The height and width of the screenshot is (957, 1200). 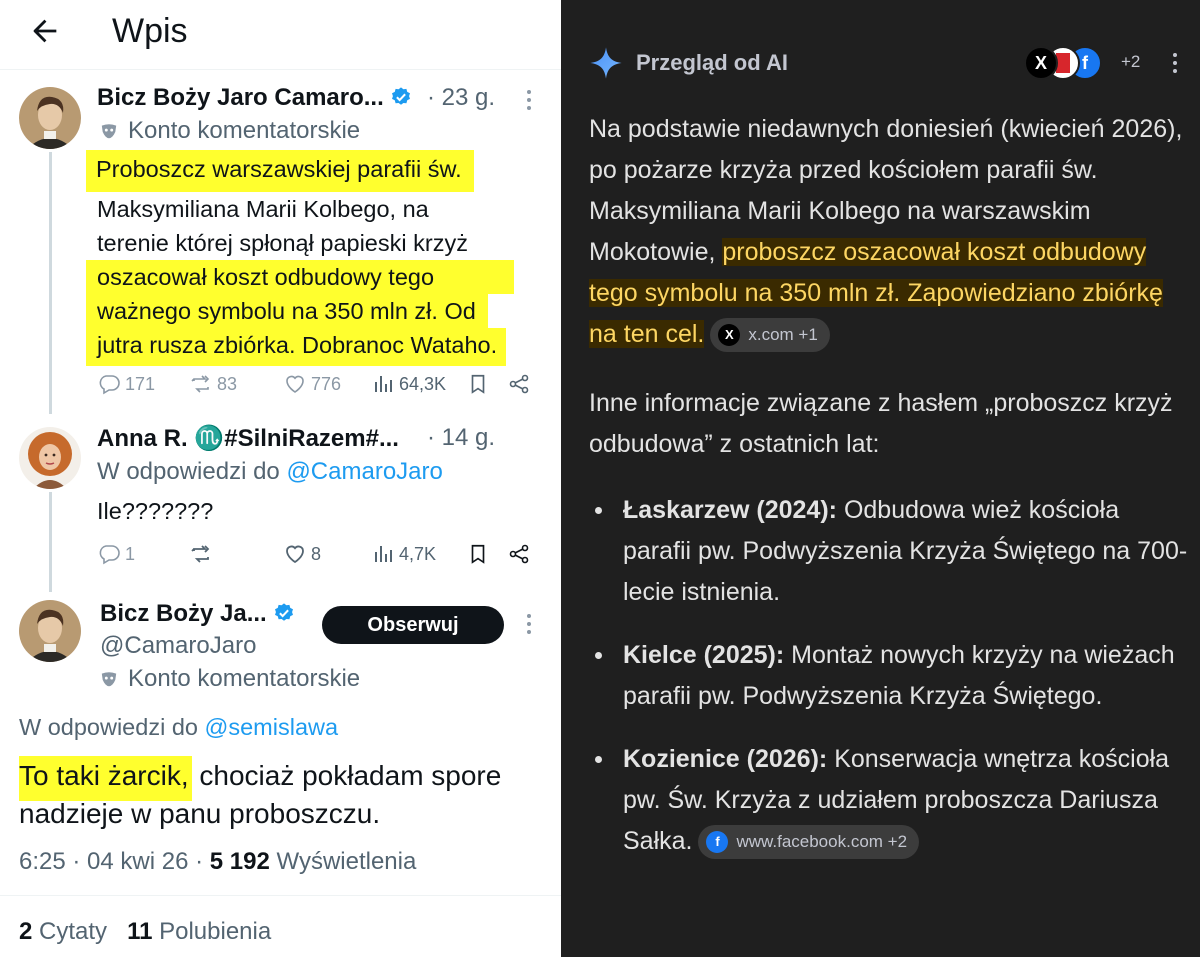 I want to click on views-button: 64,3K, so click(x=408, y=384).